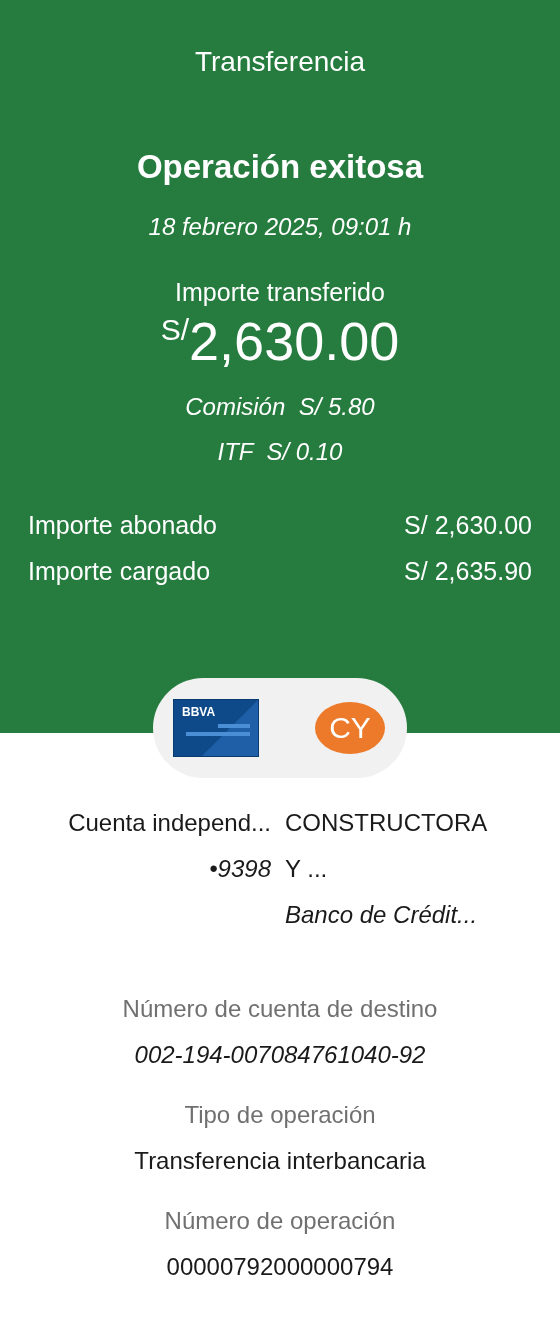 This screenshot has height=1326, width=560. What do you see at coordinates (123, 525) in the screenshot?
I see `total-label: Importe abonado` at bounding box center [123, 525].